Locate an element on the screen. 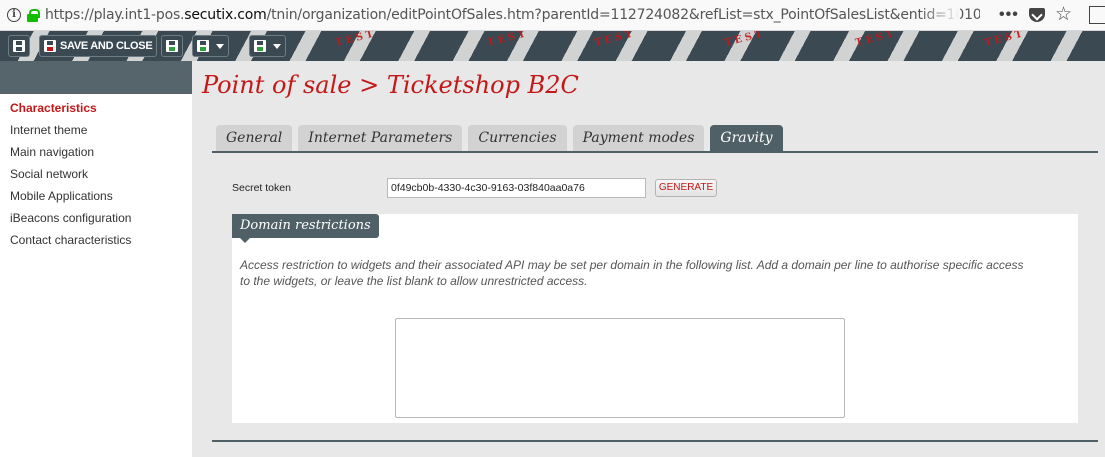  save-new-icon is located at coordinates (172, 46).